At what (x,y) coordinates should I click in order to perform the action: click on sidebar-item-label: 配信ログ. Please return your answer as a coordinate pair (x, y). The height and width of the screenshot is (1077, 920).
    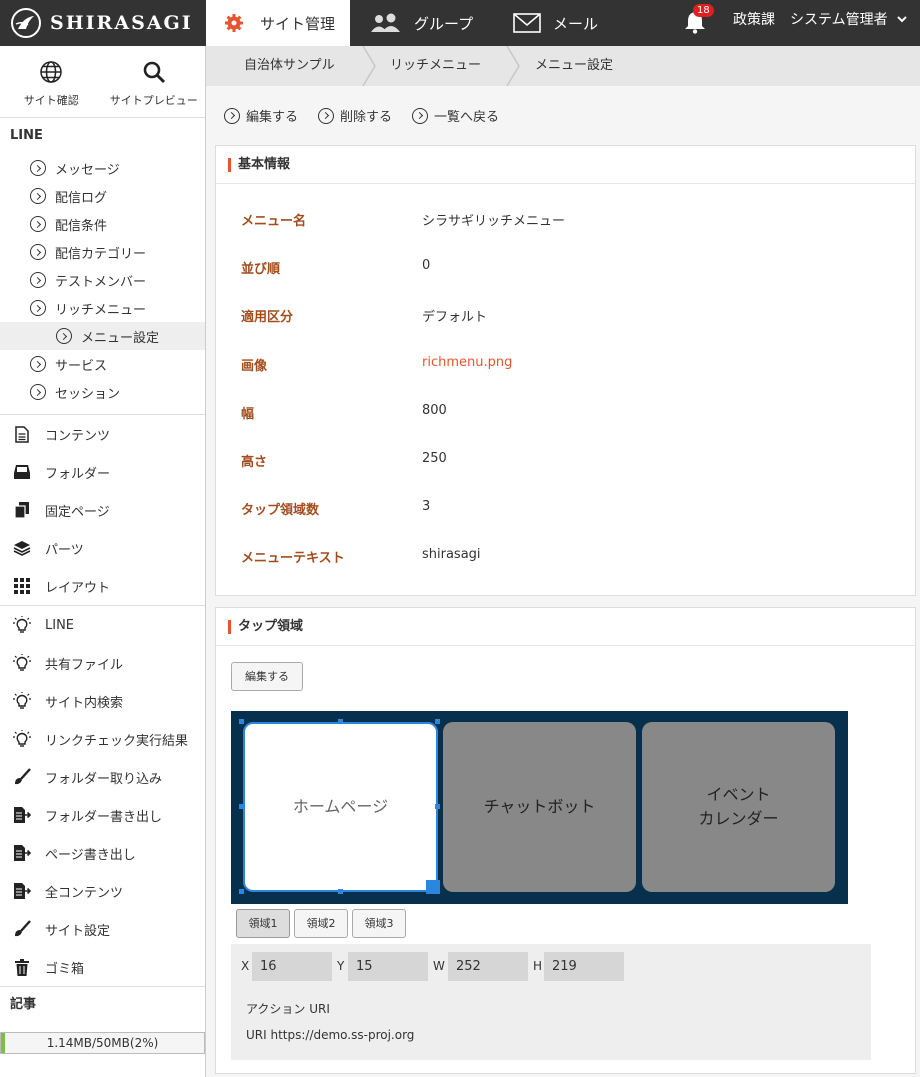
    Looking at the image, I should click on (81, 198).